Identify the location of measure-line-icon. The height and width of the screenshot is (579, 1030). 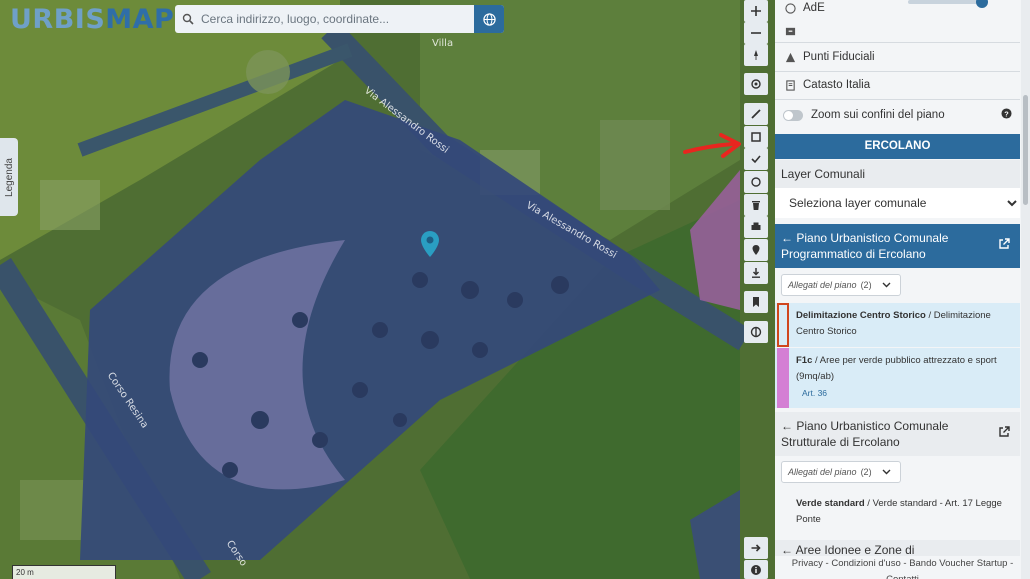
(756, 114).